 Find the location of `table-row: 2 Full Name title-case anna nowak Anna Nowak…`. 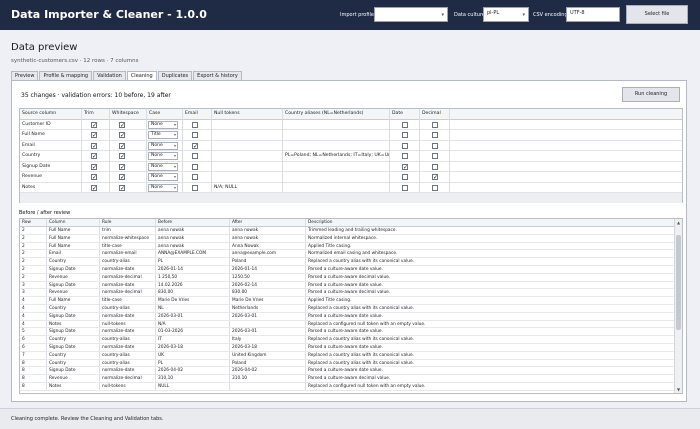

table-row: 2 Full Name title-case anna nowak Anna Nowak… is located at coordinates (347, 246).